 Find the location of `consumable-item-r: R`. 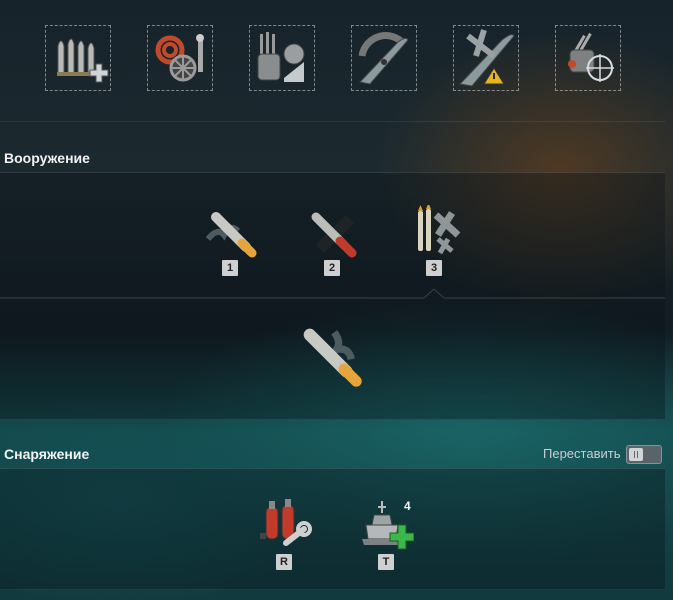

consumable-item-r: R is located at coordinates (284, 538).